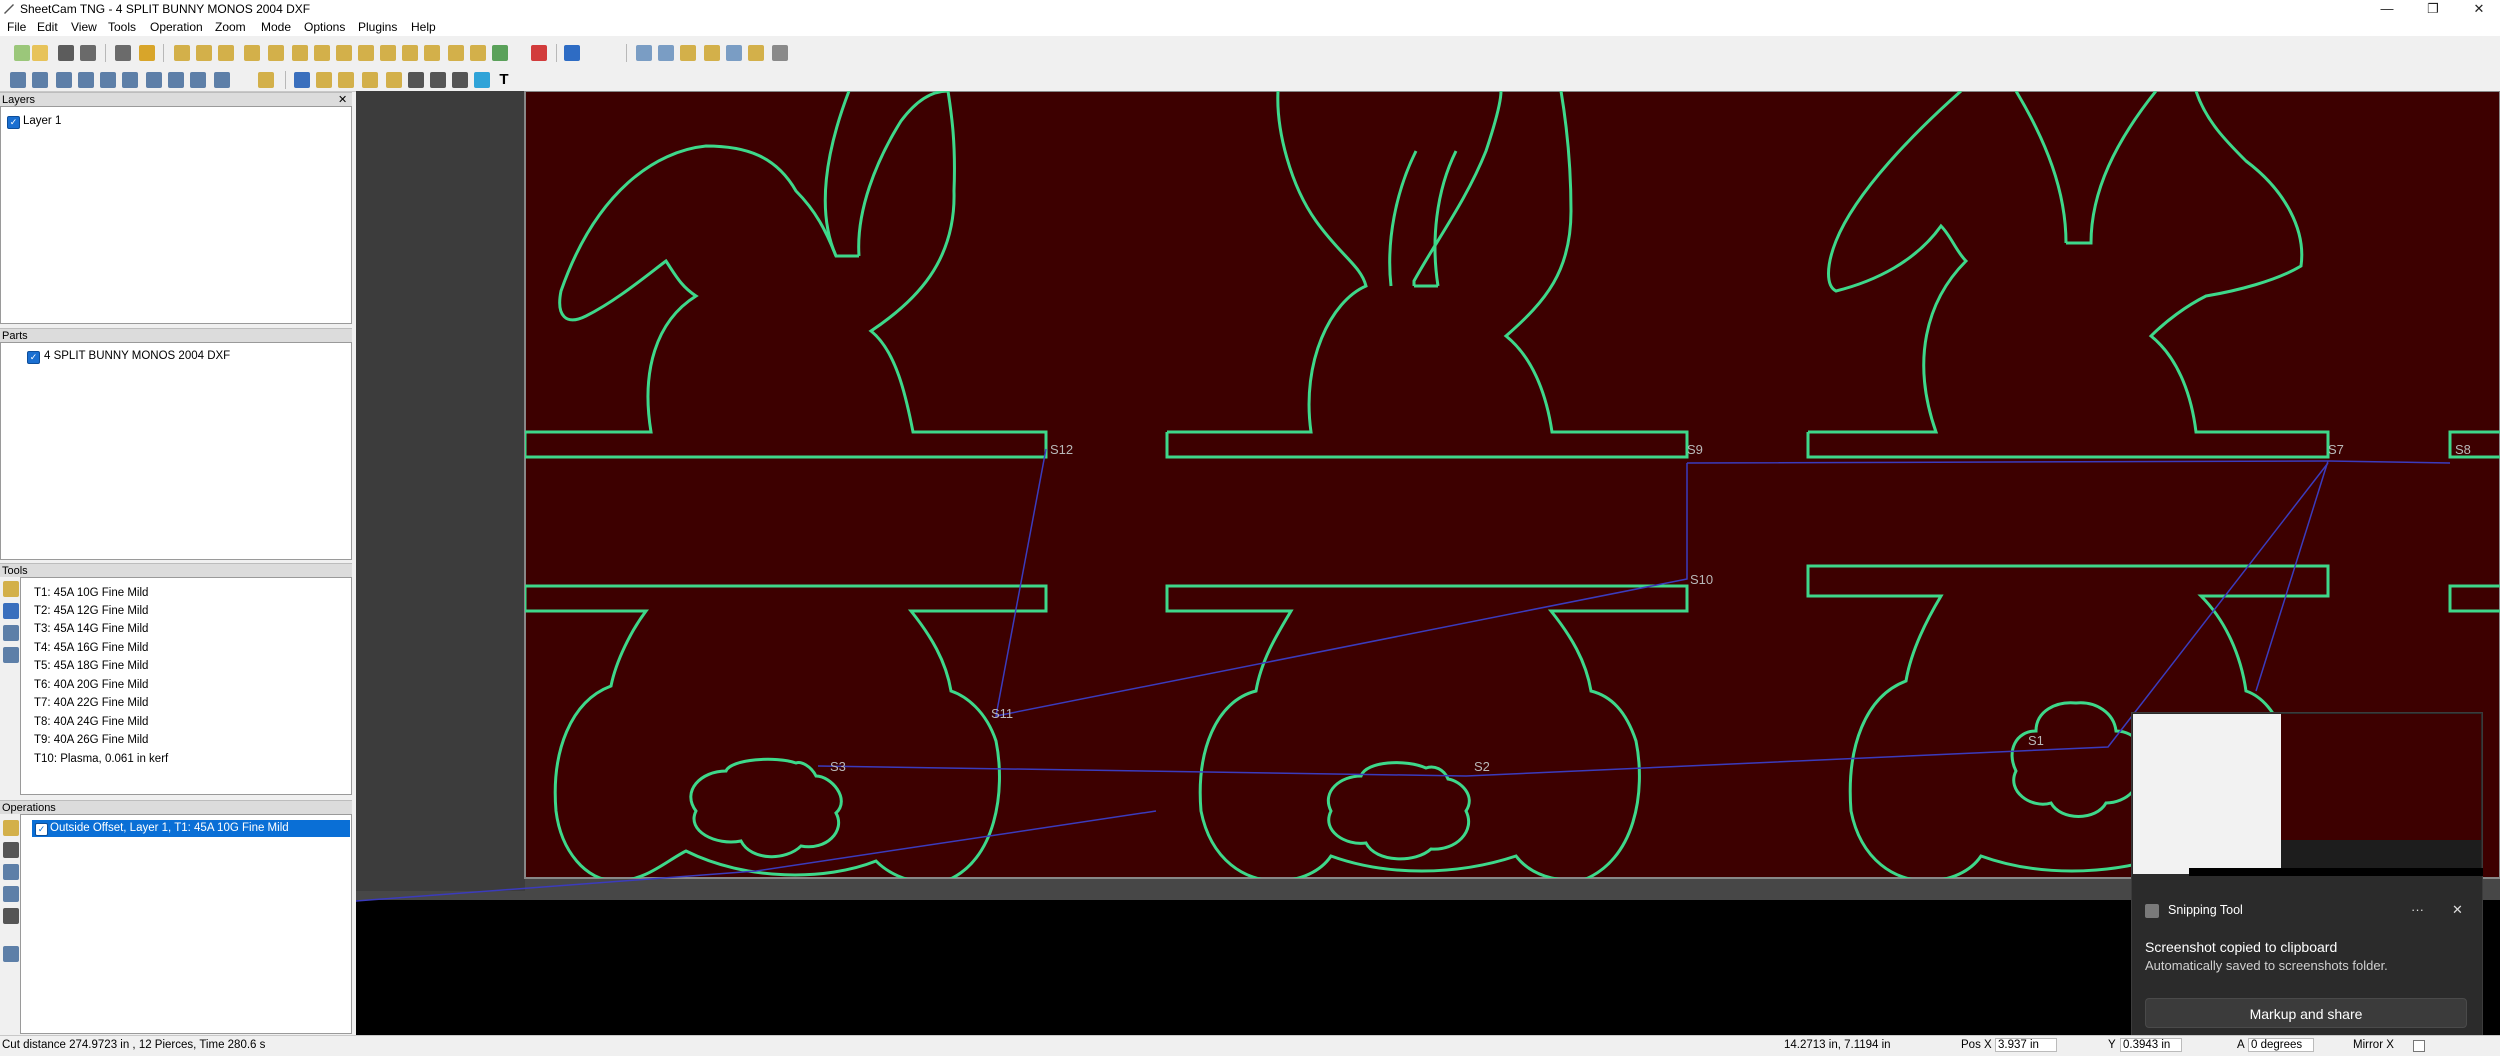  I want to click on pos-x-field: 3.937 in, so click(2026, 1045).